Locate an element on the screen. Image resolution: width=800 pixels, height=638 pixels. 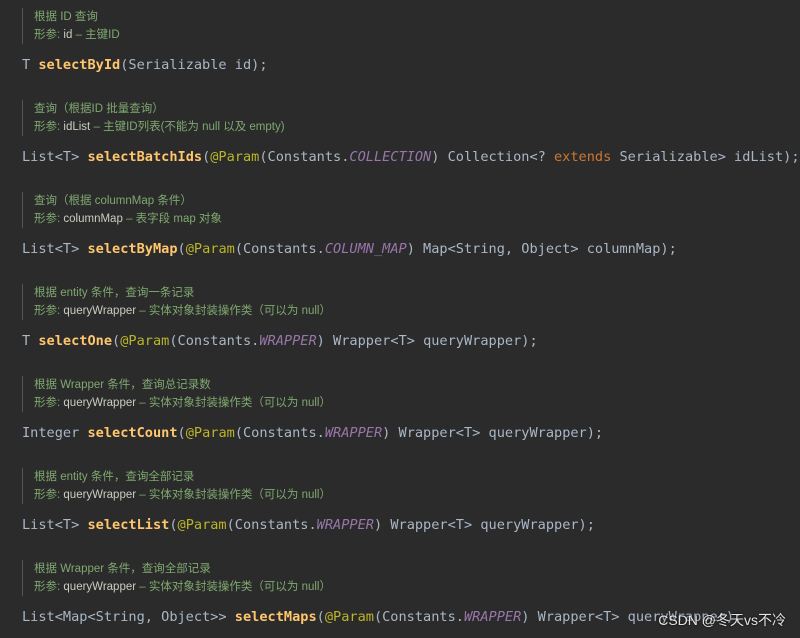
doc-description: 根据 entity 条件，查询一条记录 is located at coordinates (114, 293).